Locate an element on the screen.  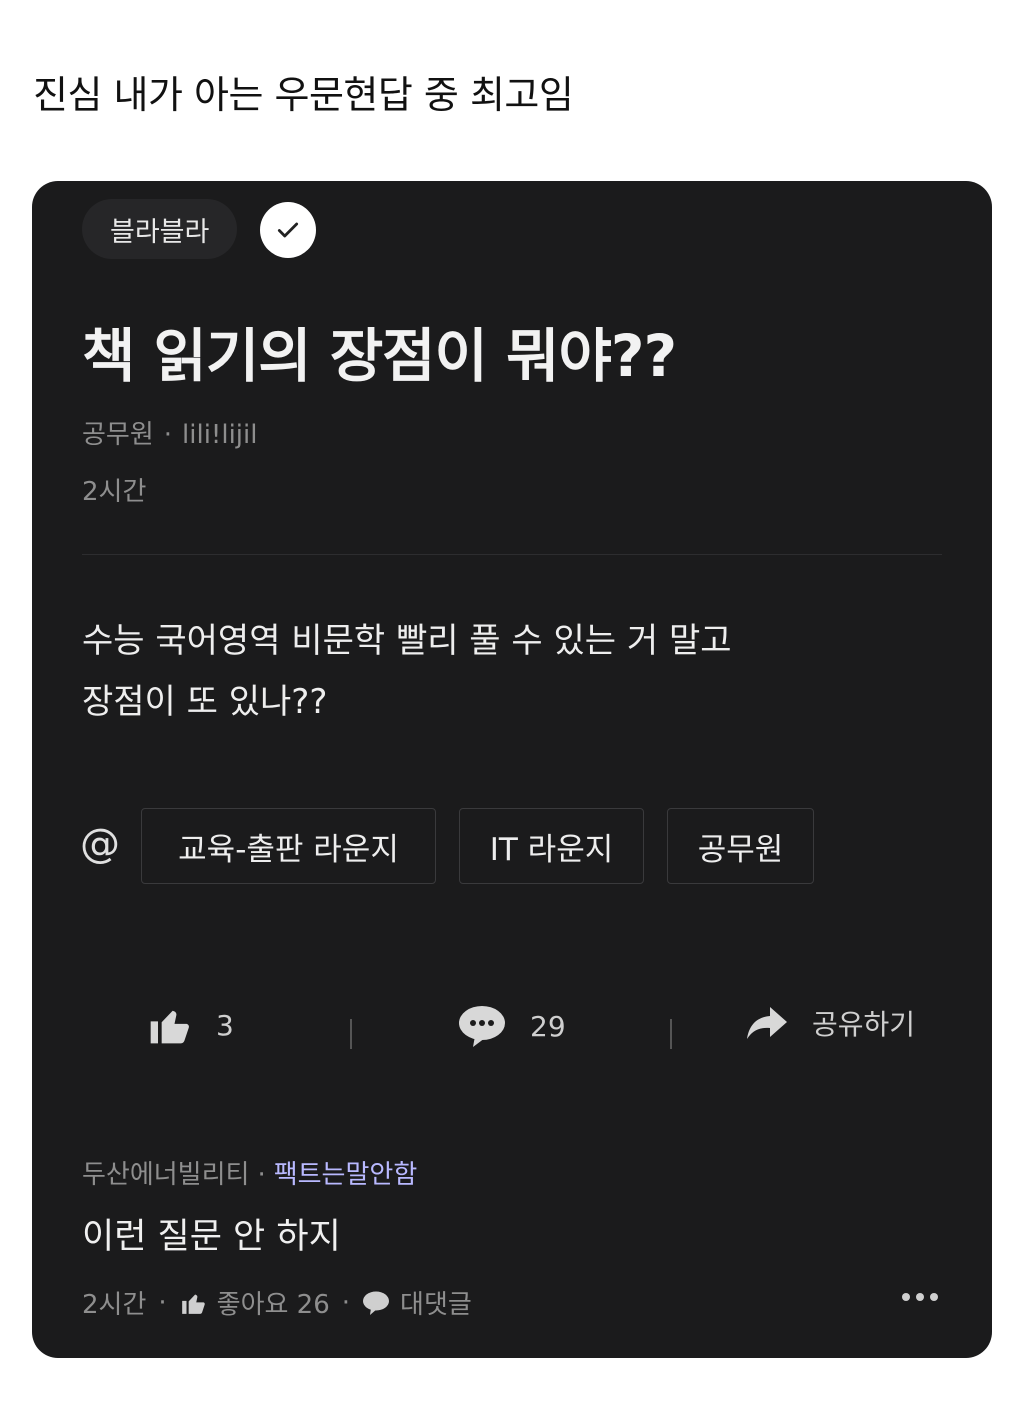
post-body-line: 장점이 또 있나?? is located at coordinates (205, 702).